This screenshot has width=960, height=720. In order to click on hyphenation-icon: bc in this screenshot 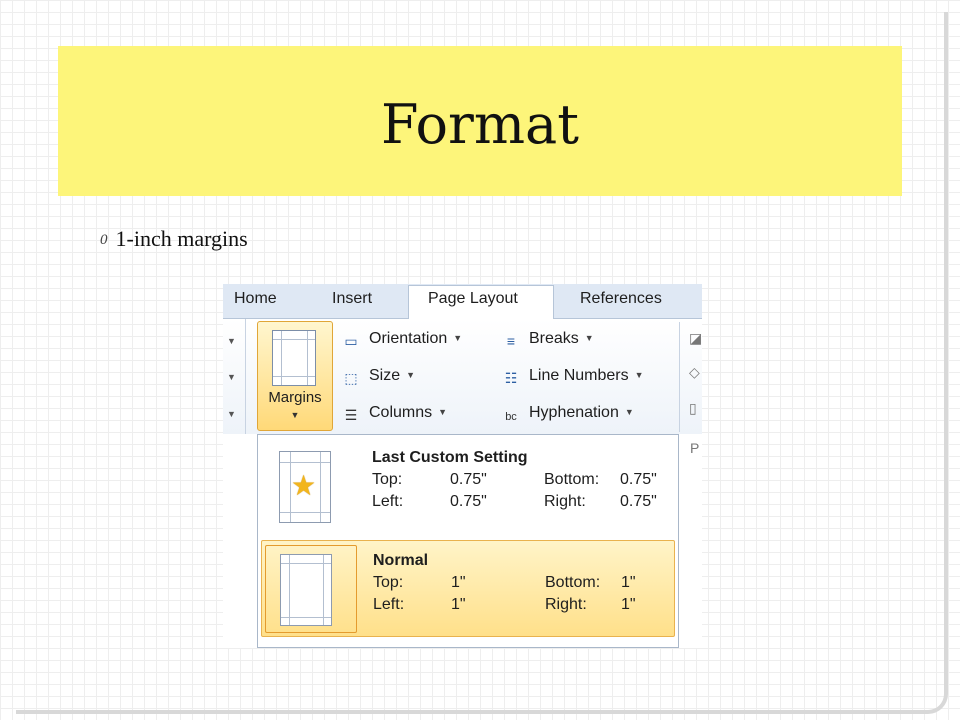, I will do `click(511, 417)`.